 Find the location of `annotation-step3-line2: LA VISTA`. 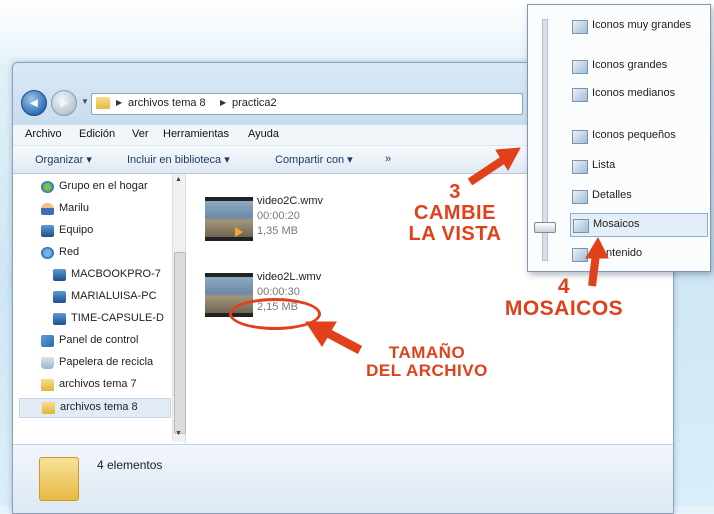

annotation-step3-line2: LA VISTA is located at coordinates (455, 234).